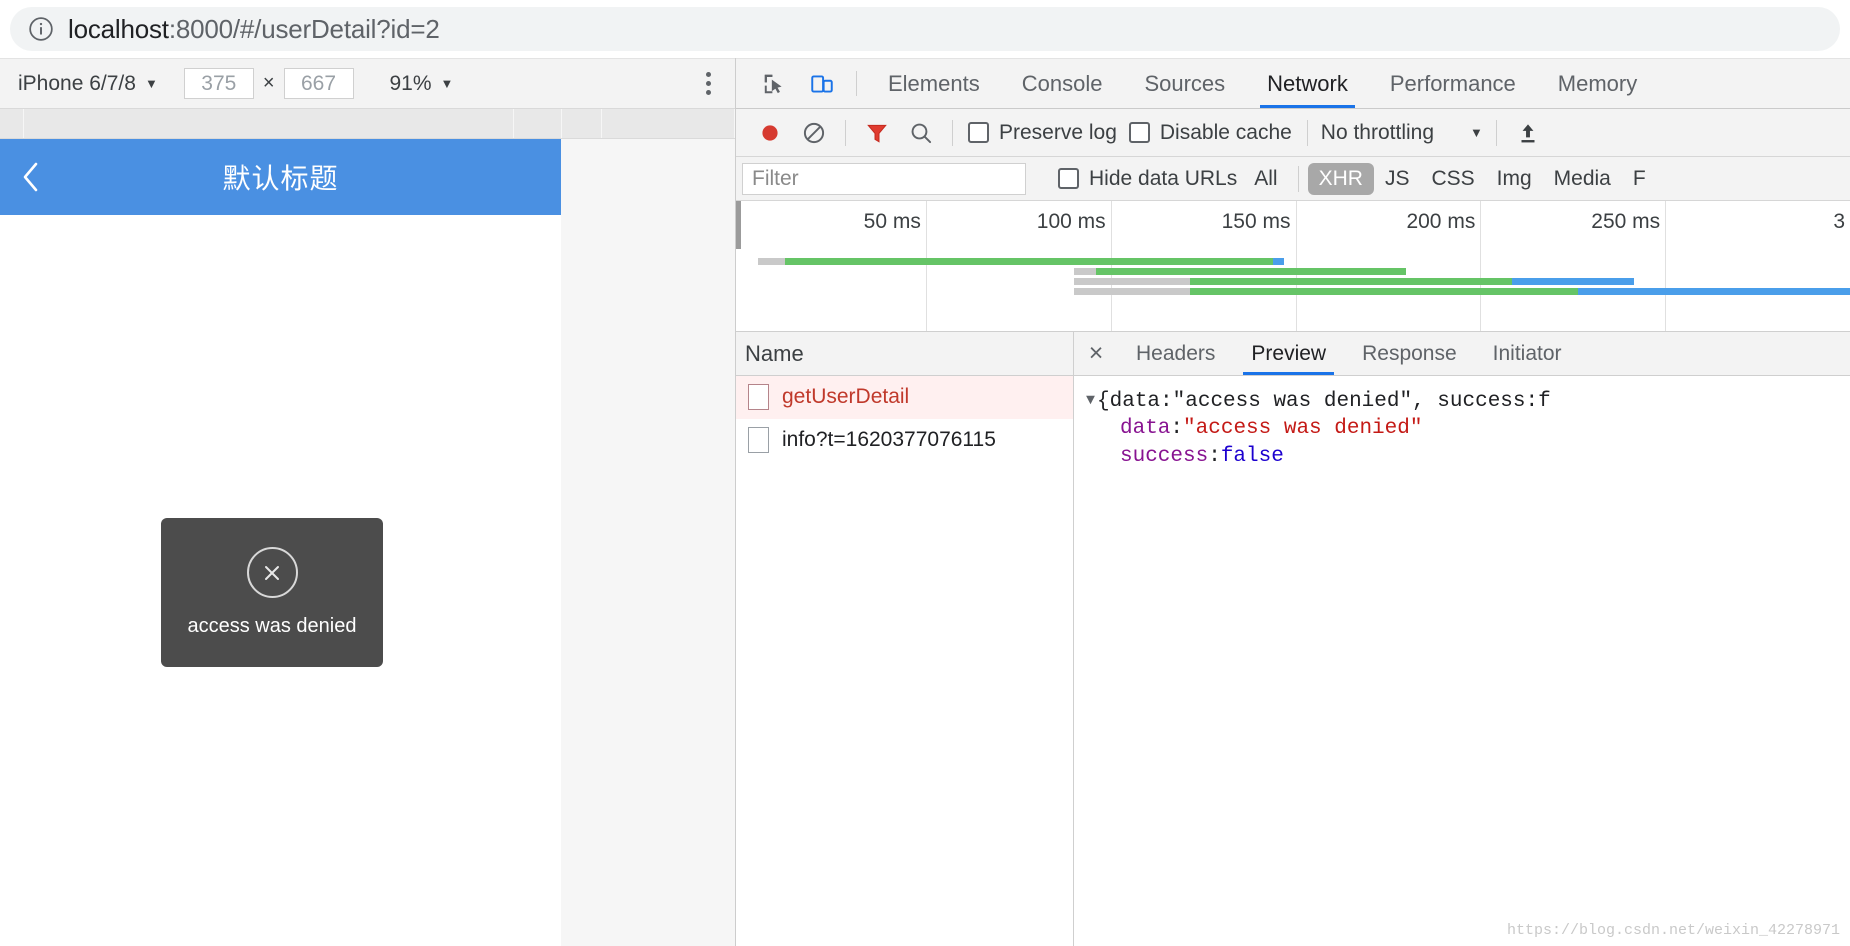 This screenshot has width=1850, height=946. I want to click on request-list: Name getUserDetail info?t=1620377076115, so click(905, 639).